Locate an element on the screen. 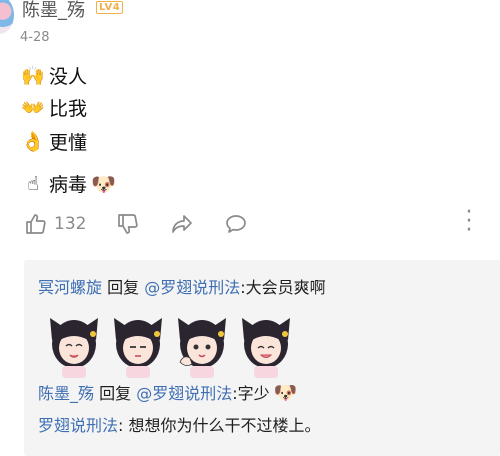 The width and height of the screenshot is (500, 456). comment-line-4: ☝ 病毒 🐶 is located at coordinates (68, 183).